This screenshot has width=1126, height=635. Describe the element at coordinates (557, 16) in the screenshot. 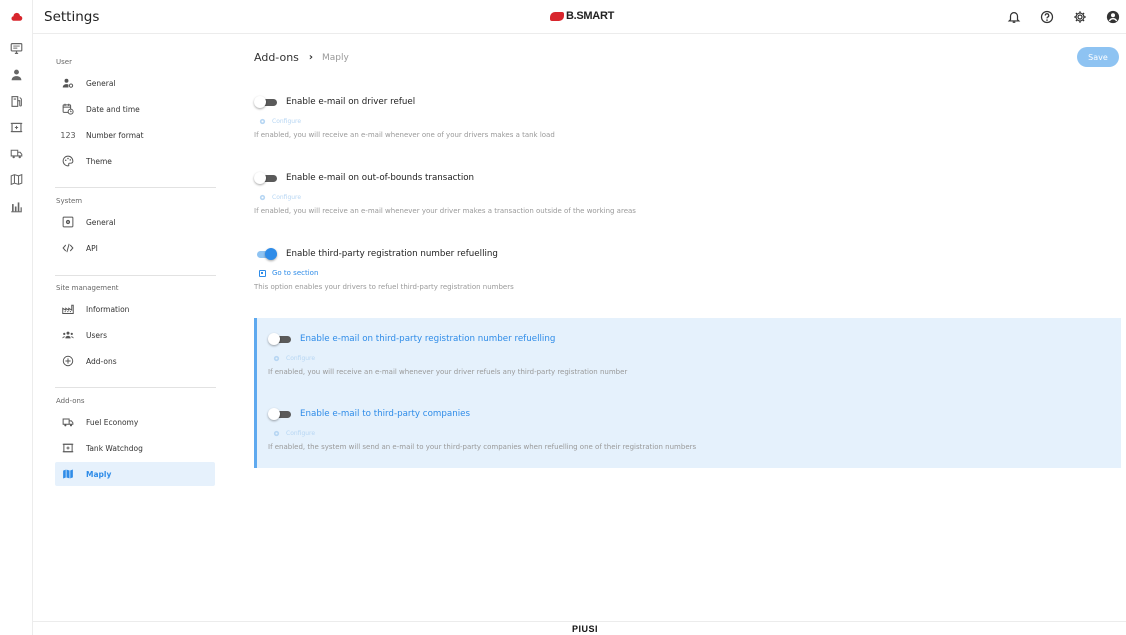

I see `brand-mark-icon` at that location.